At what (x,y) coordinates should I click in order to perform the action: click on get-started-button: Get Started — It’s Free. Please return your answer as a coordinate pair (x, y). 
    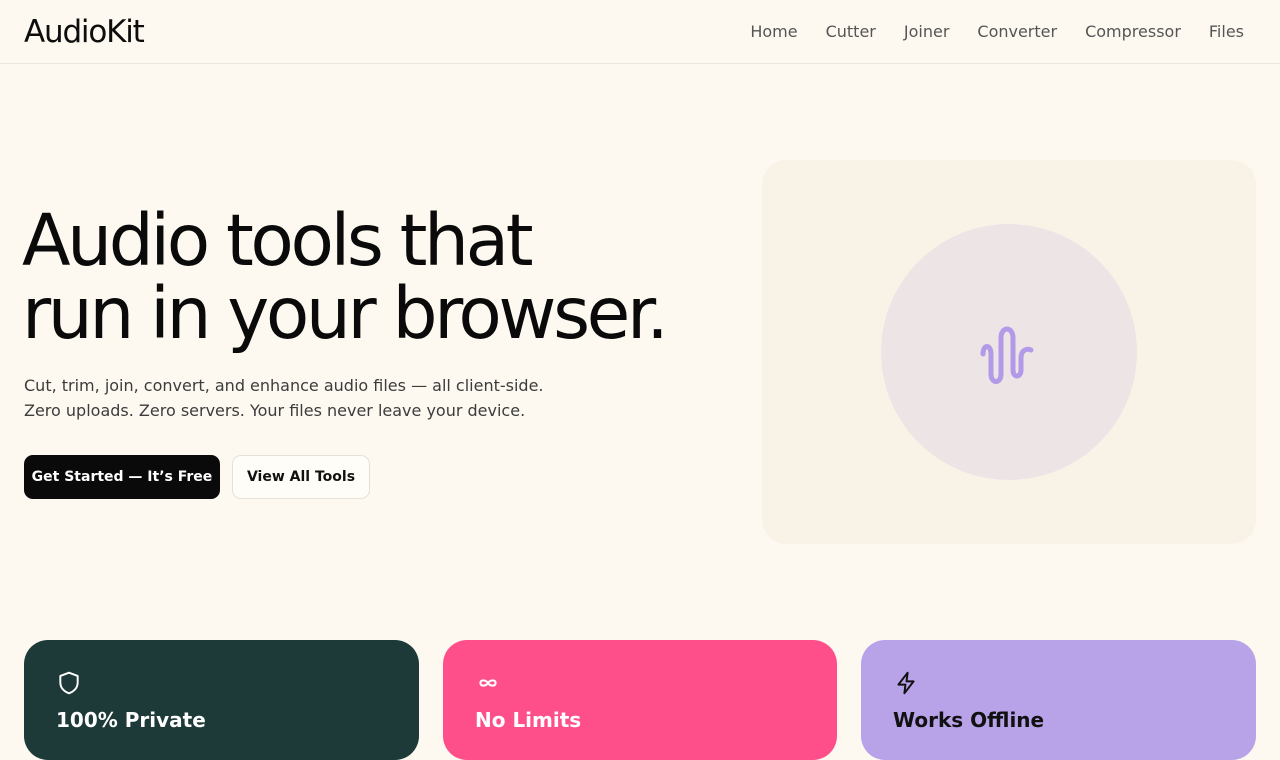
    Looking at the image, I should click on (122, 477).